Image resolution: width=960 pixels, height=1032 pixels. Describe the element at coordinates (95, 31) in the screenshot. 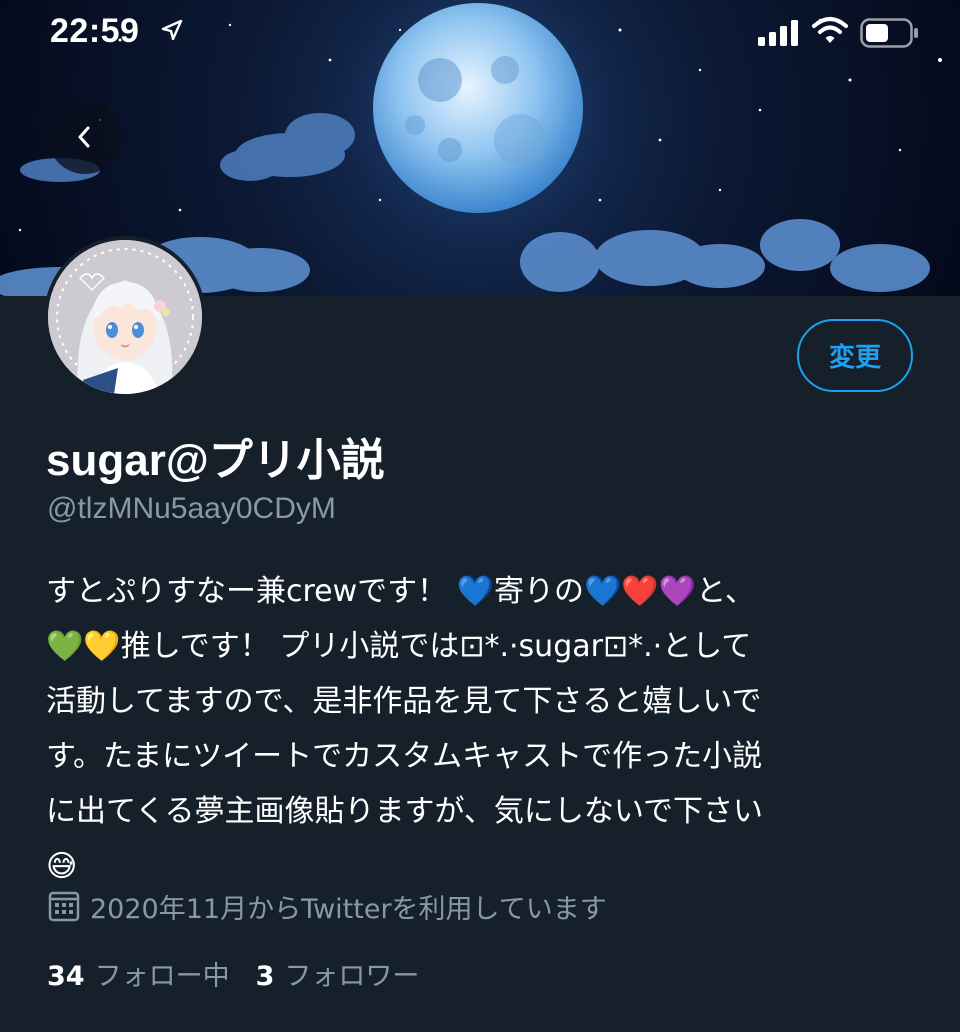

I see `status-time: 22:59` at that location.